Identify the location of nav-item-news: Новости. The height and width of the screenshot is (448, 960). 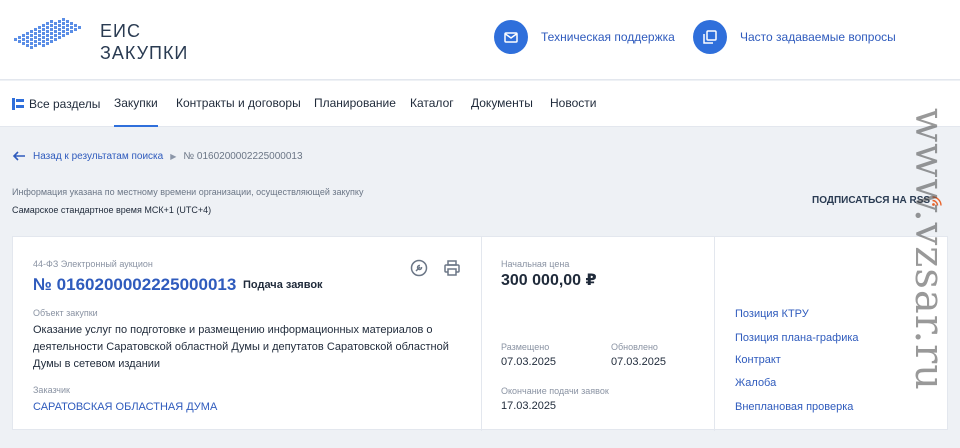
(573, 104).